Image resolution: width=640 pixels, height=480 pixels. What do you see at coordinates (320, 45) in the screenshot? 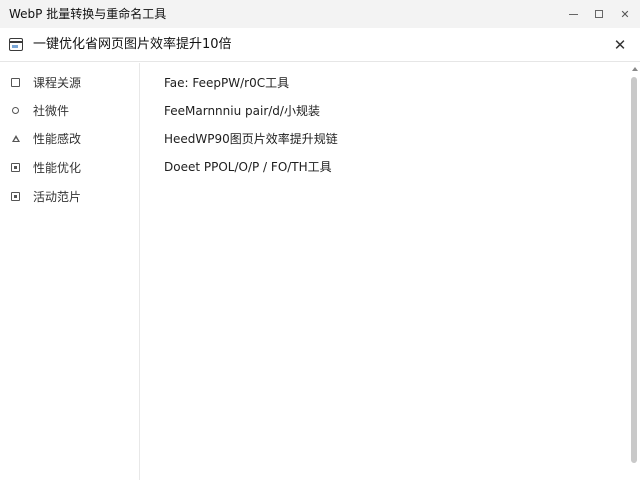
I see `dialog-header: 一键优化省网页图片效率提升10倍 ✕` at bounding box center [320, 45].